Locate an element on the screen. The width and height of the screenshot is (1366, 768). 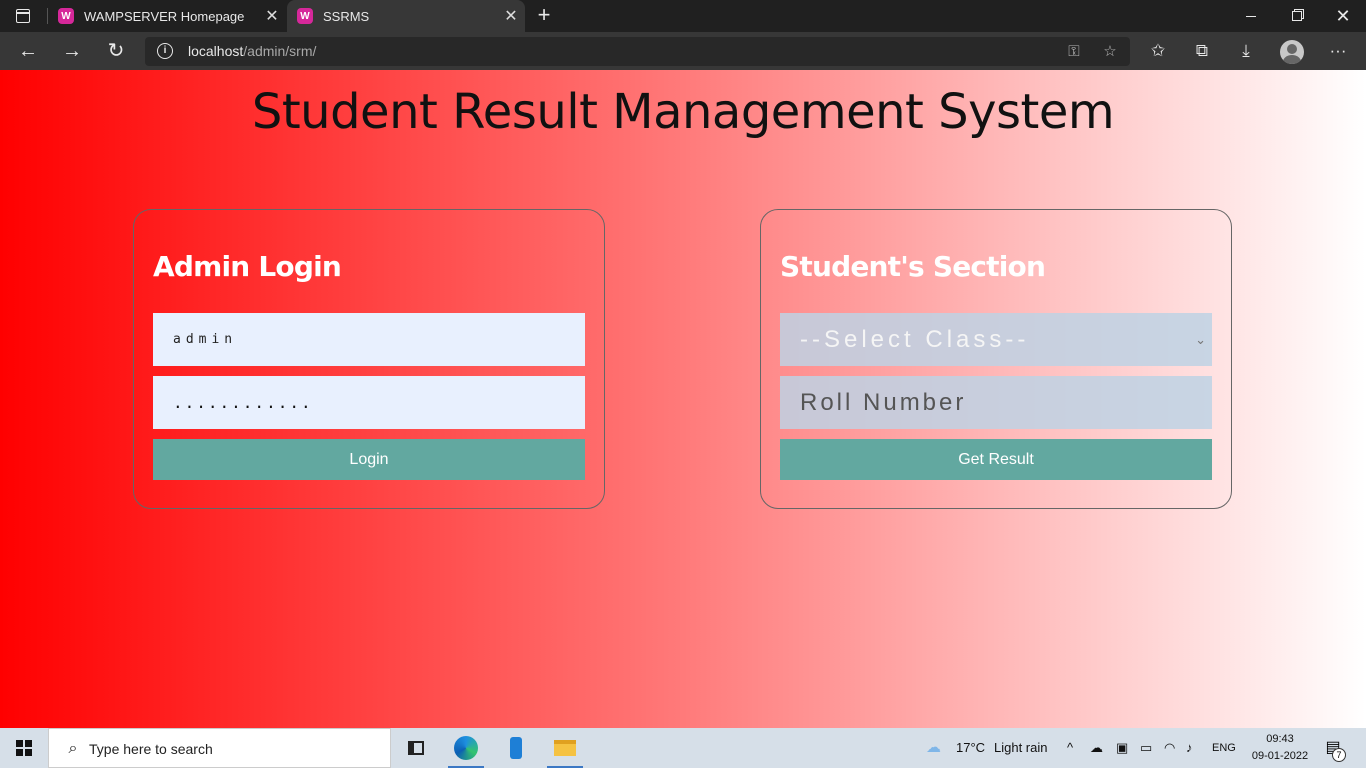
back-arrow-icon: ← is located at coordinates (28, 51).